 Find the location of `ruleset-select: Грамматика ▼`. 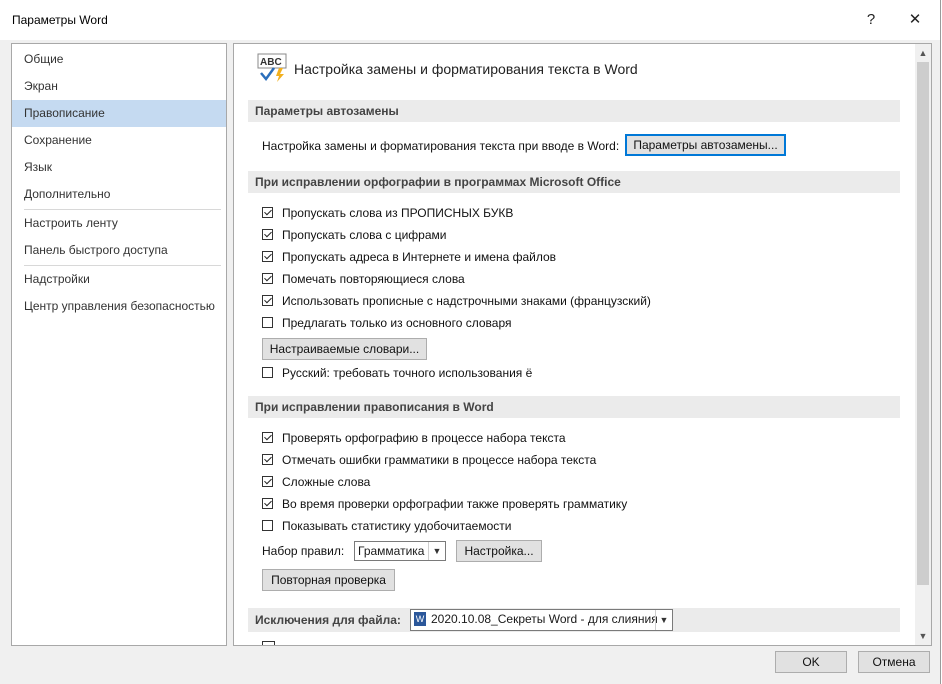

ruleset-select: Грамматика ▼ is located at coordinates (400, 551).